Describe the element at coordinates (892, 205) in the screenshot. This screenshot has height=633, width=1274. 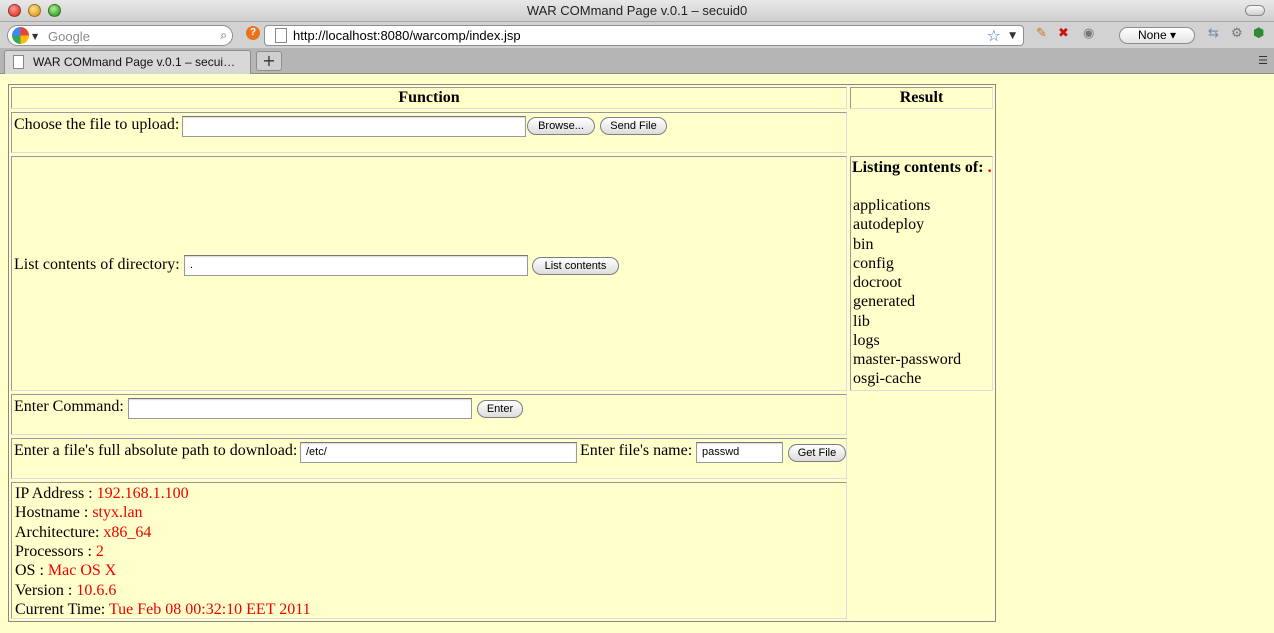
I see `directory-entry: applications` at that location.